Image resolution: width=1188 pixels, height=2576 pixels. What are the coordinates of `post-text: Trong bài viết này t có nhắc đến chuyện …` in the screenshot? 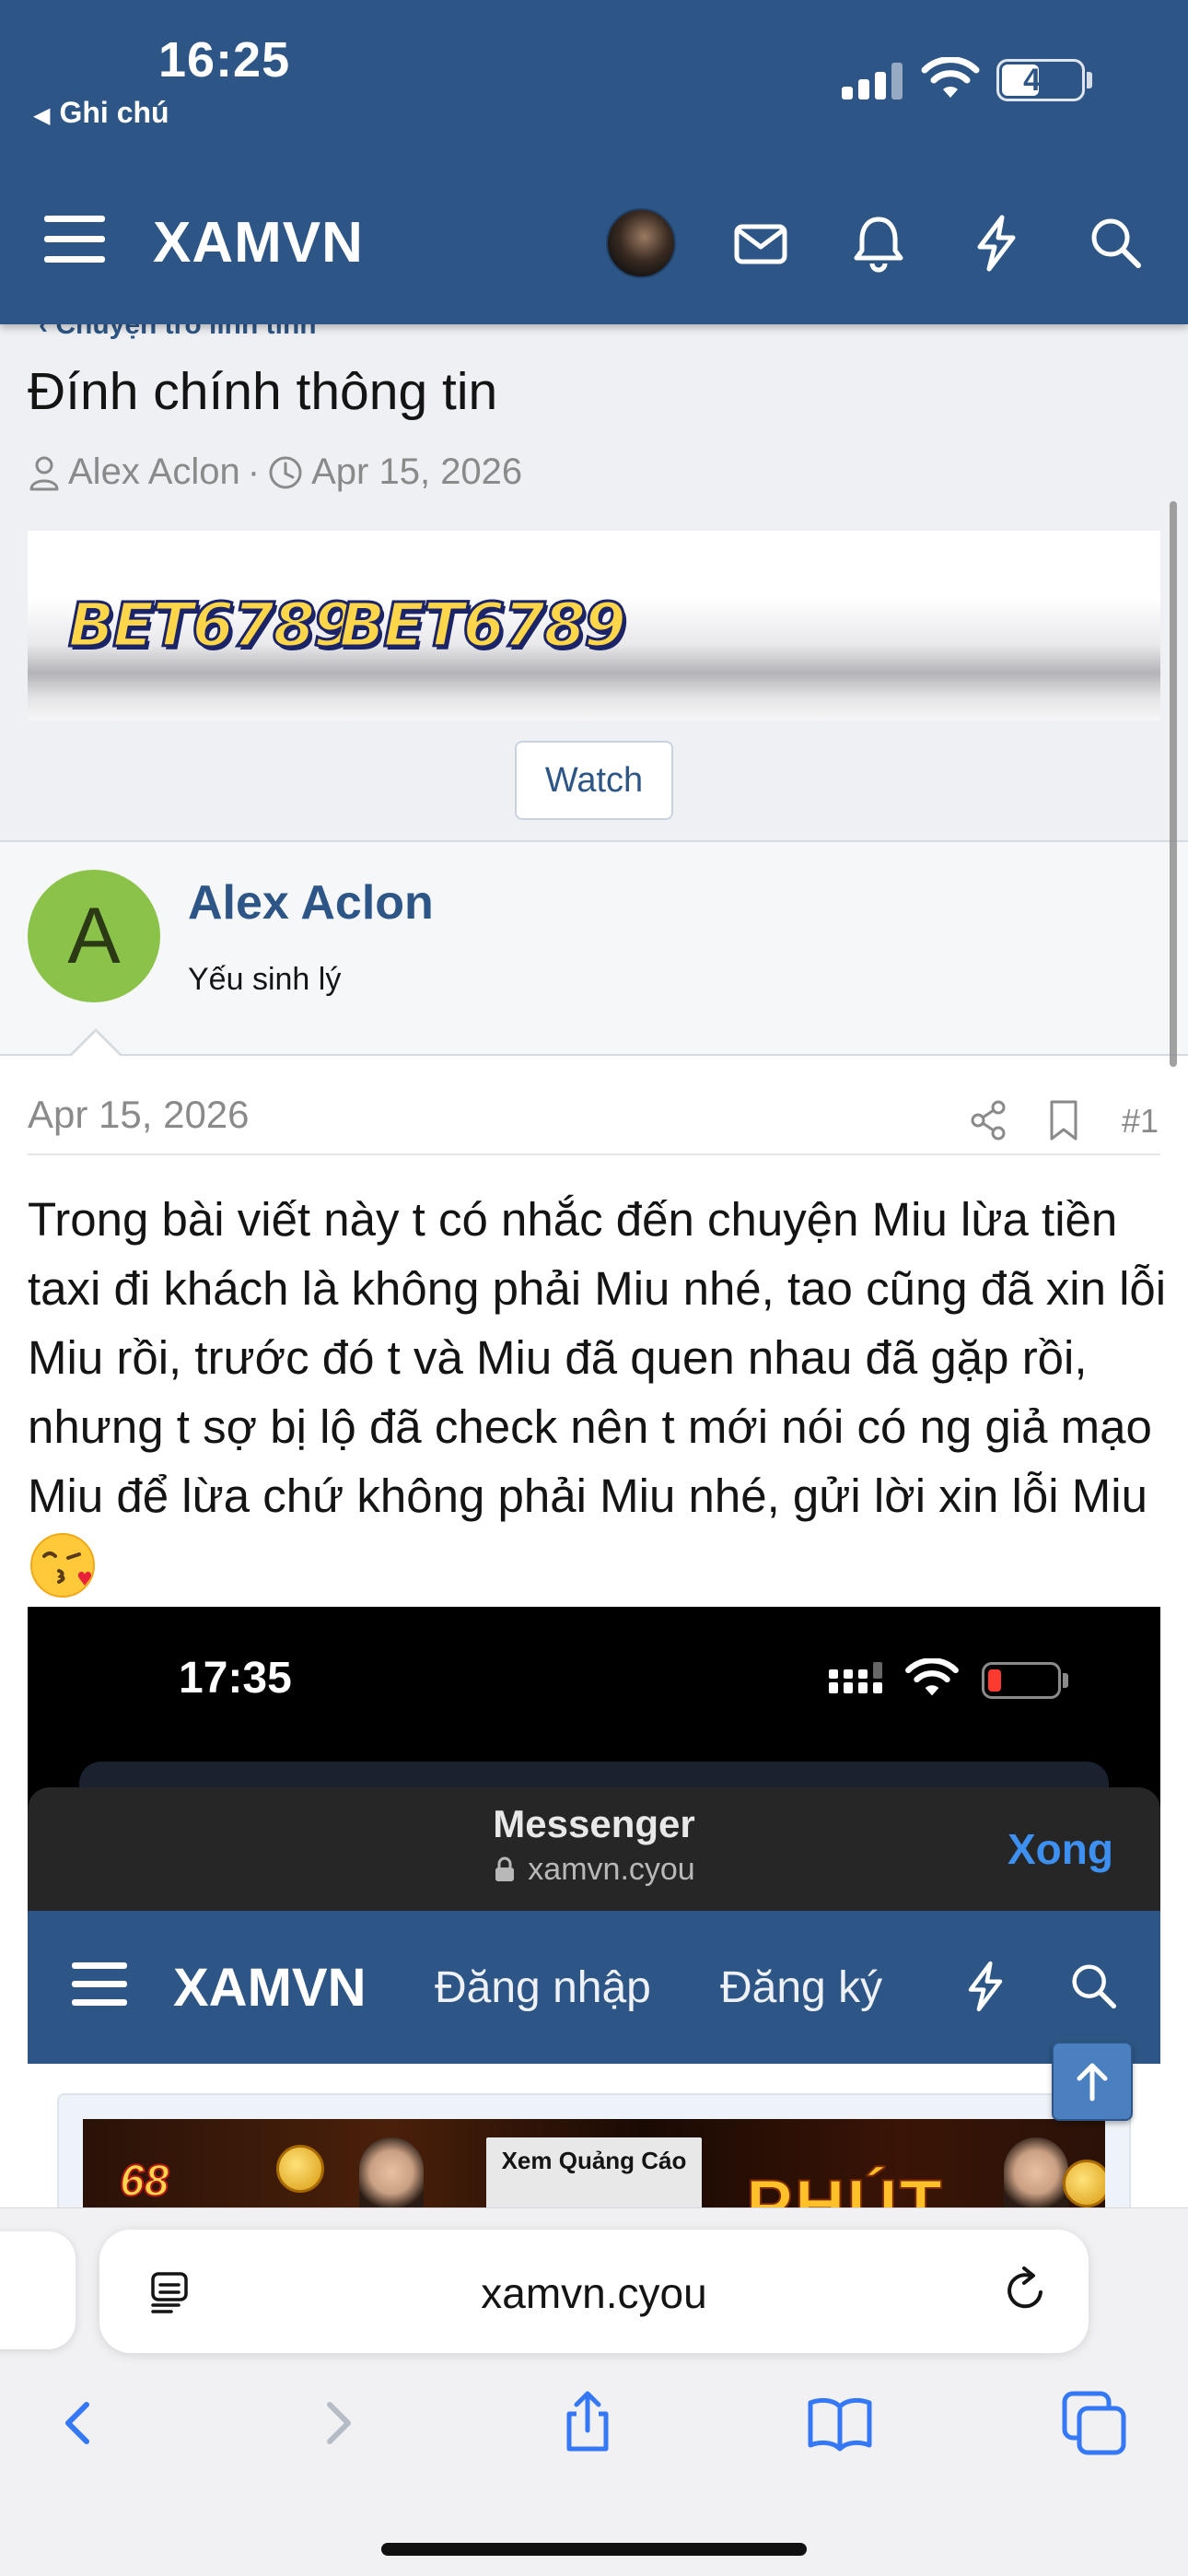 It's located at (597, 1357).